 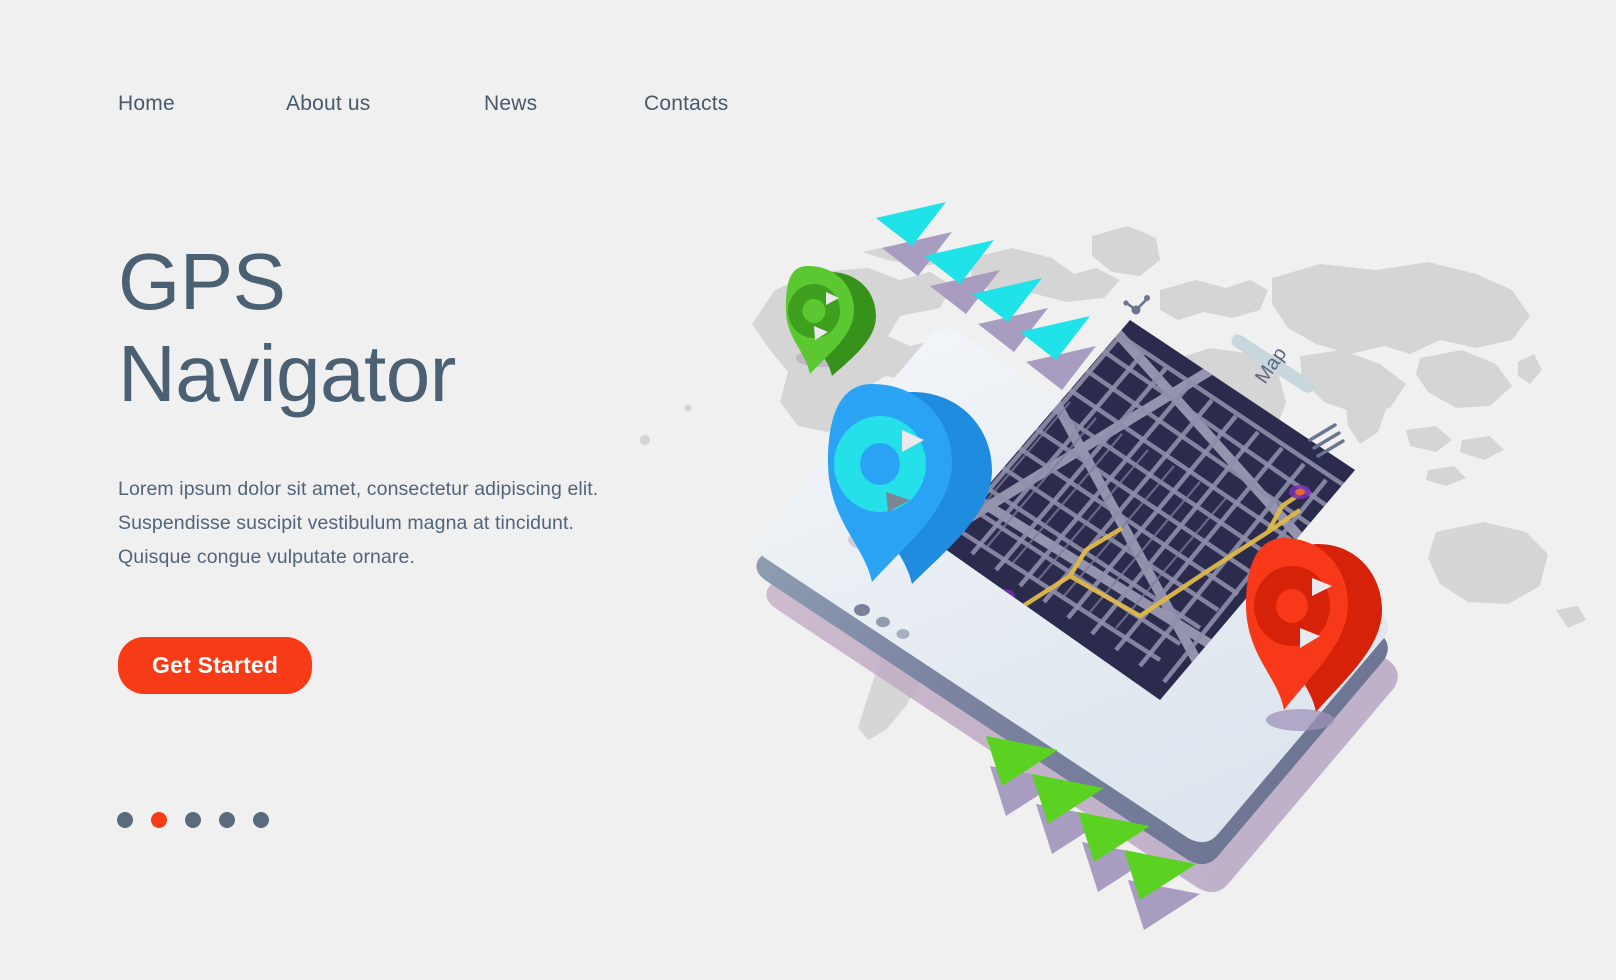 What do you see at coordinates (266, 557) in the screenshot?
I see `hero-paragraph-line: Quisque congue vulputate ornare.` at bounding box center [266, 557].